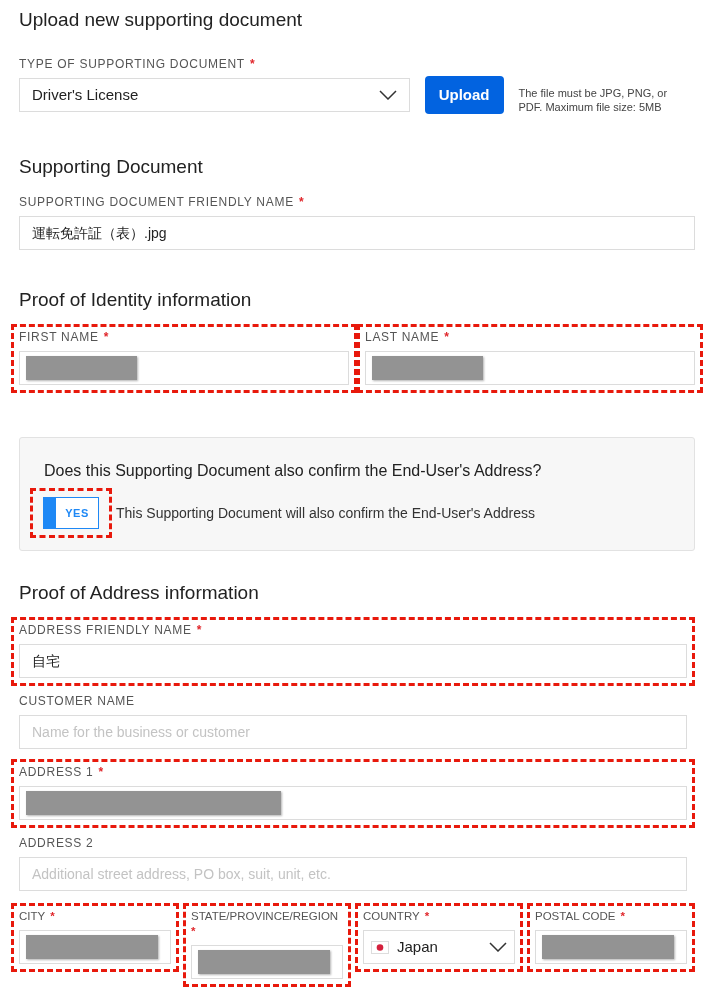 The height and width of the screenshot is (1005, 725). What do you see at coordinates (325, 513) in the screenshot?
I see `confirmation-description: This Supporting Document will also confirm the End-User's Address` at bounding box center [325, 513].